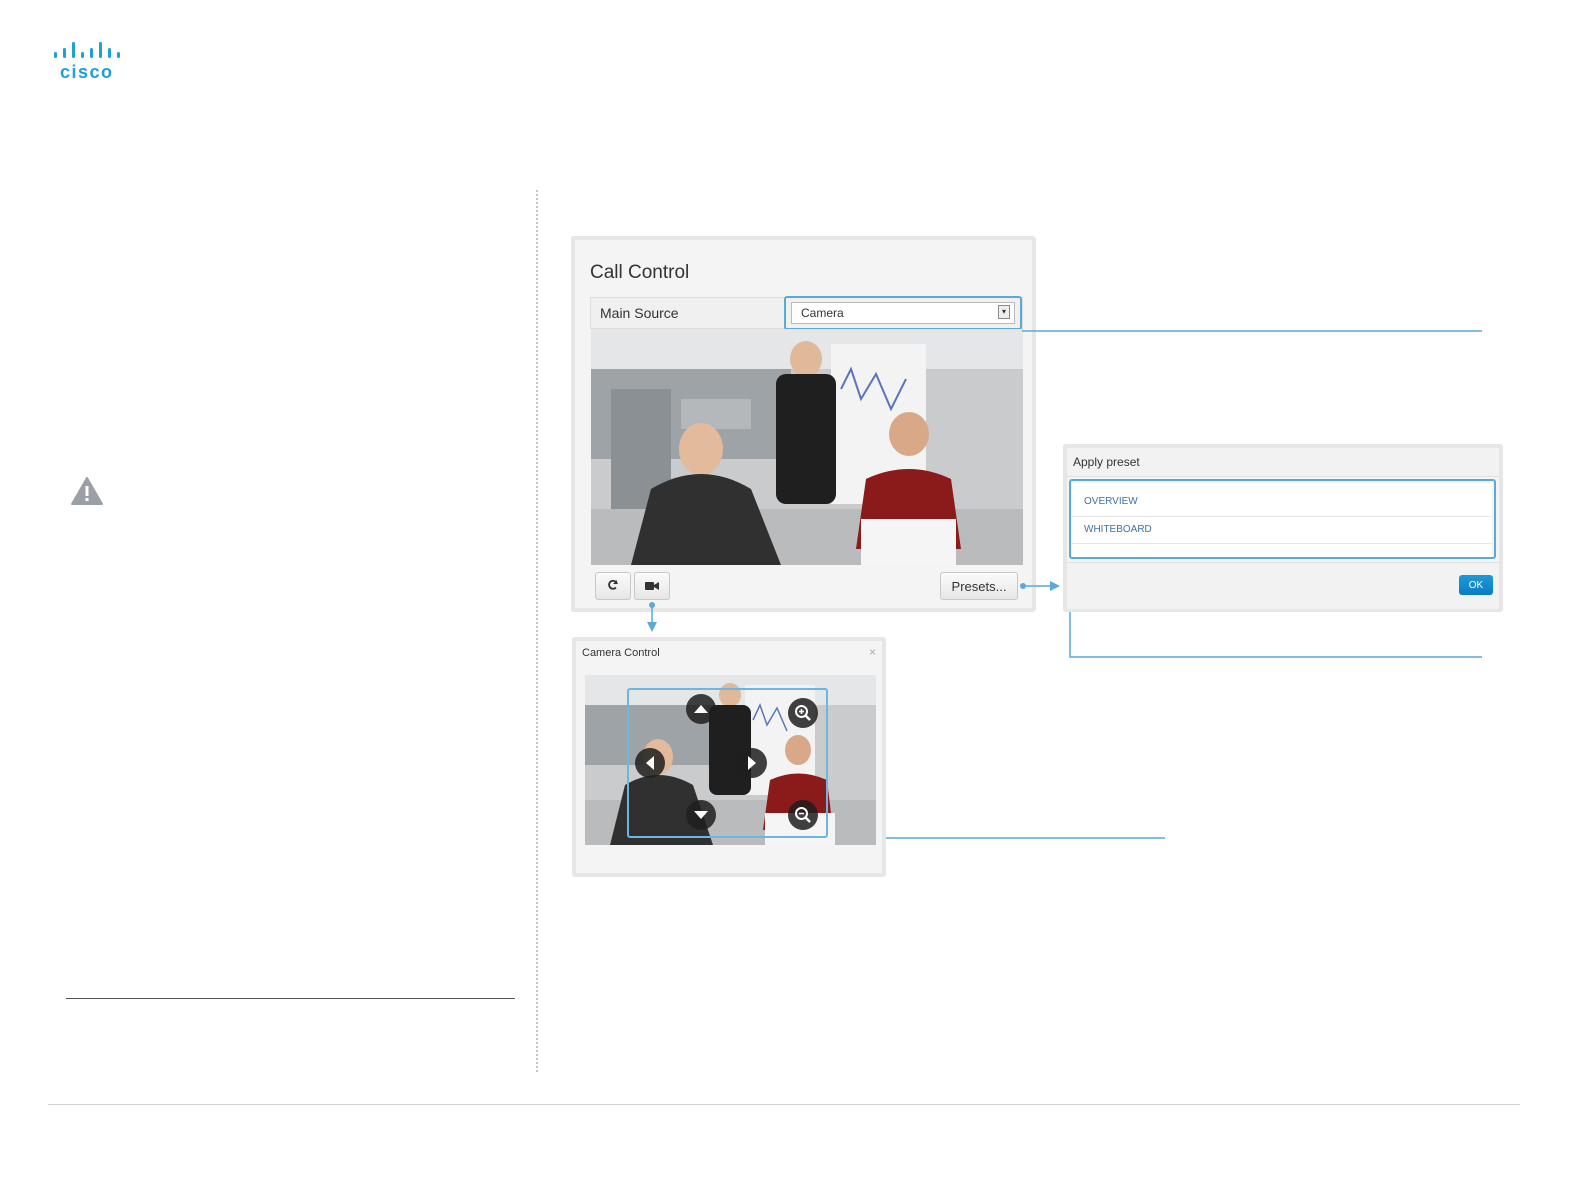 This screenshot has height=1191, width=1584. I want to click on camera-control-title: Camera Control, so click(621, 653).